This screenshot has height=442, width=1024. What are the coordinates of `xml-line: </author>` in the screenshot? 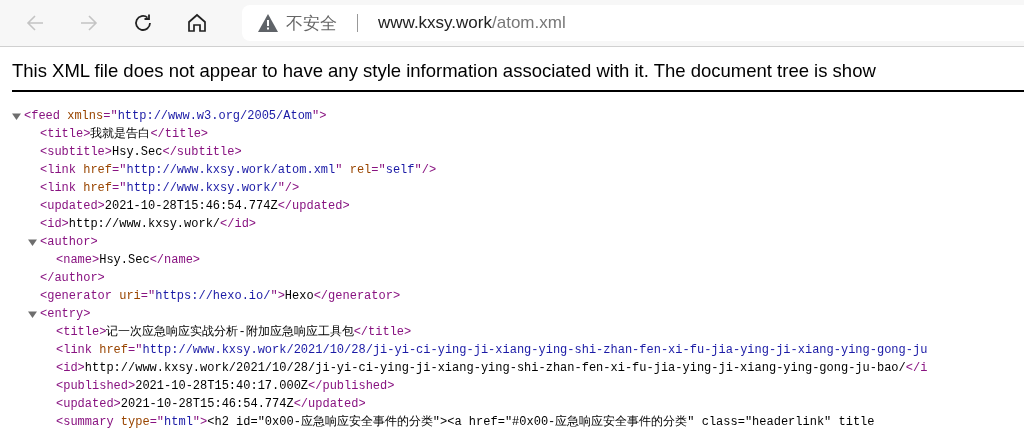 It's located at (73, 278).